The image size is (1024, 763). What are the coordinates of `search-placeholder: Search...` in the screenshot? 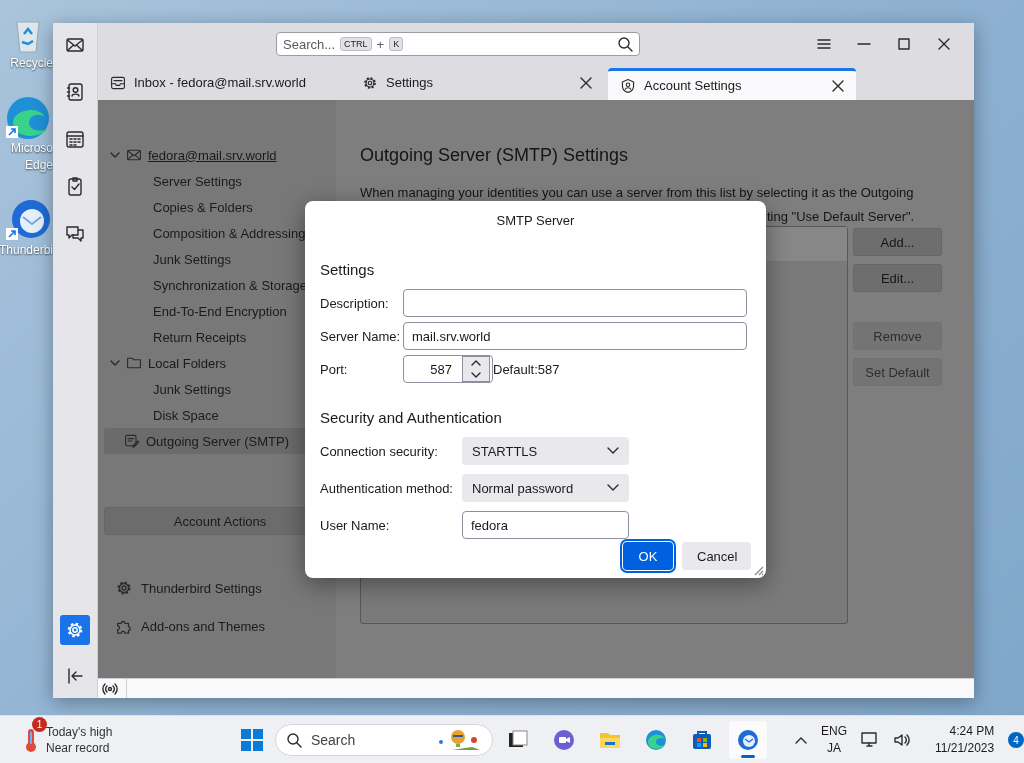 It's located at (309, 44).